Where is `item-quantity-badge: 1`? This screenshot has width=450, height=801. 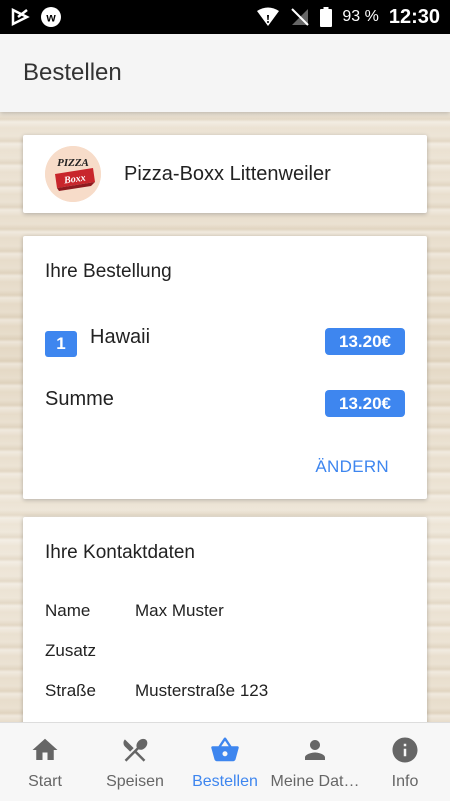 item-quantity-badge: 1 is located at coordinates (61, 344).